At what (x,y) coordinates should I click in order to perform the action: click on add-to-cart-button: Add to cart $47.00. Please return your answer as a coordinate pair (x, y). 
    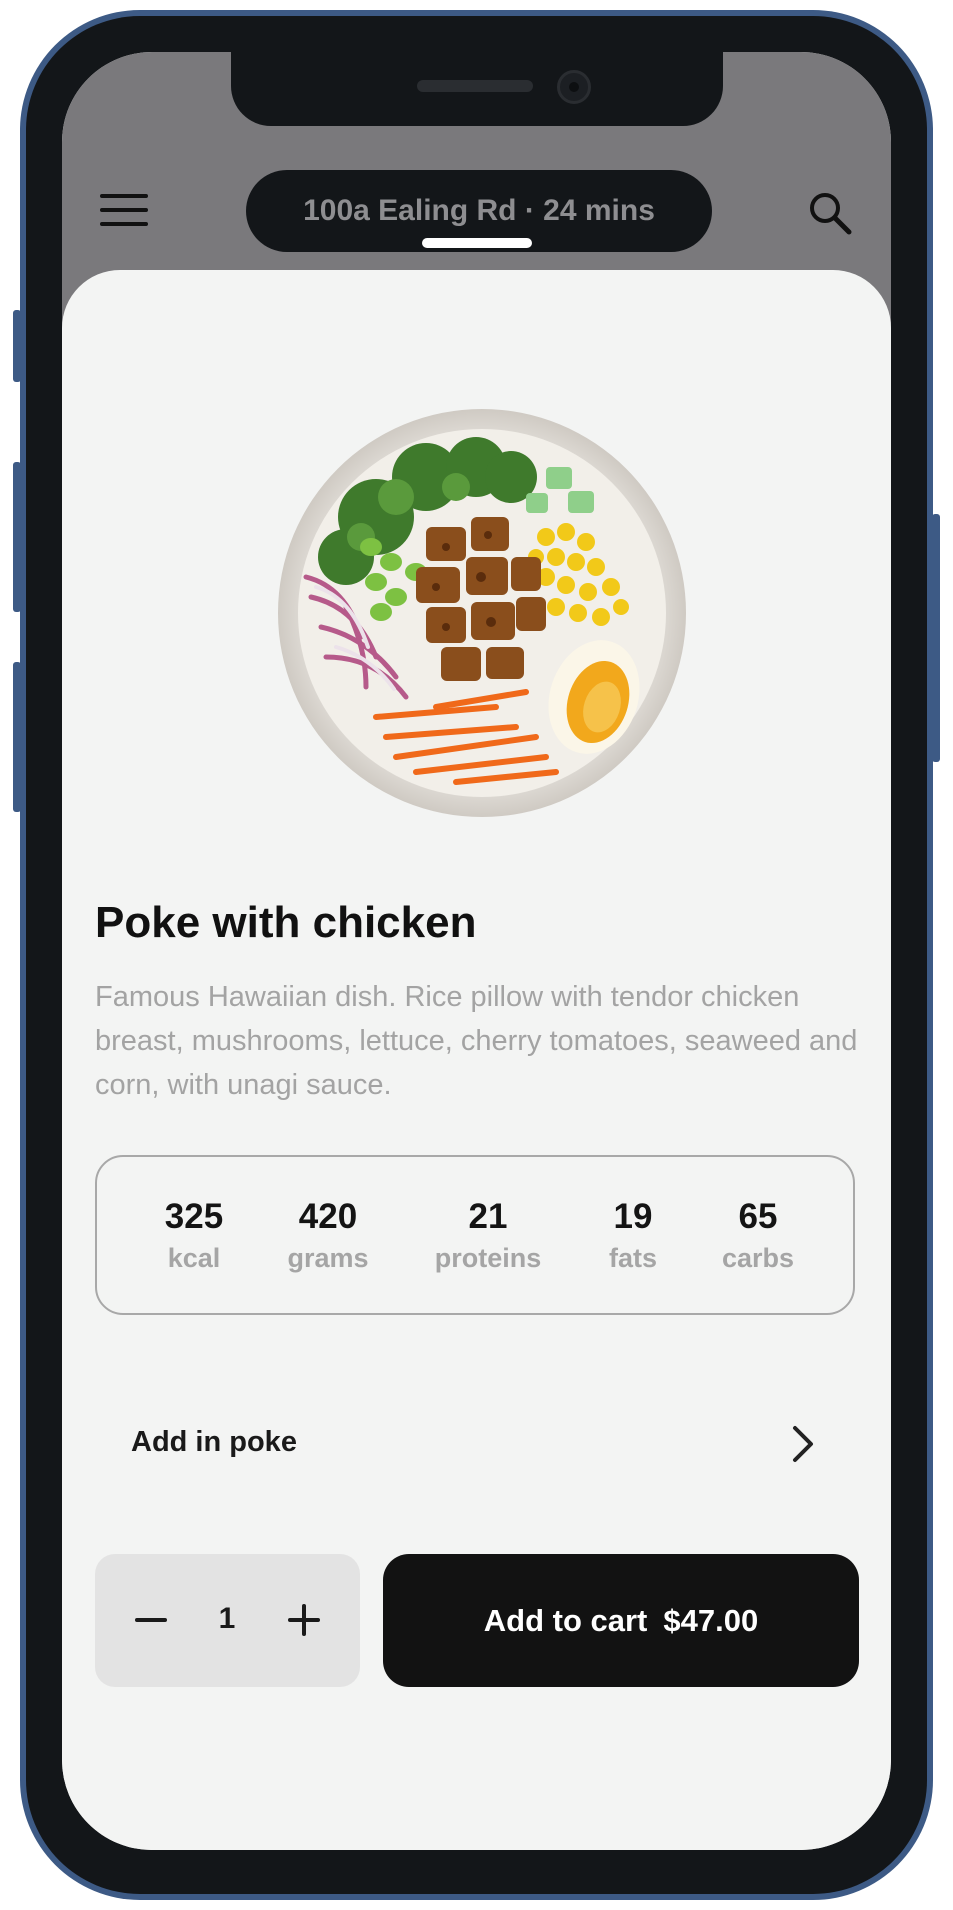
    Looking at the image, I should click on (621, 1620).